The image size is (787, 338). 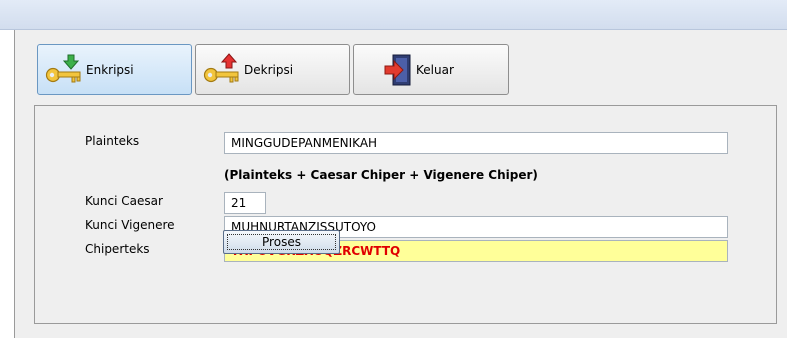 What do you see at coordinates (222, 71) in the screenshot?
I see `key-red-arrow-icon` at bounding box center [222, 71].